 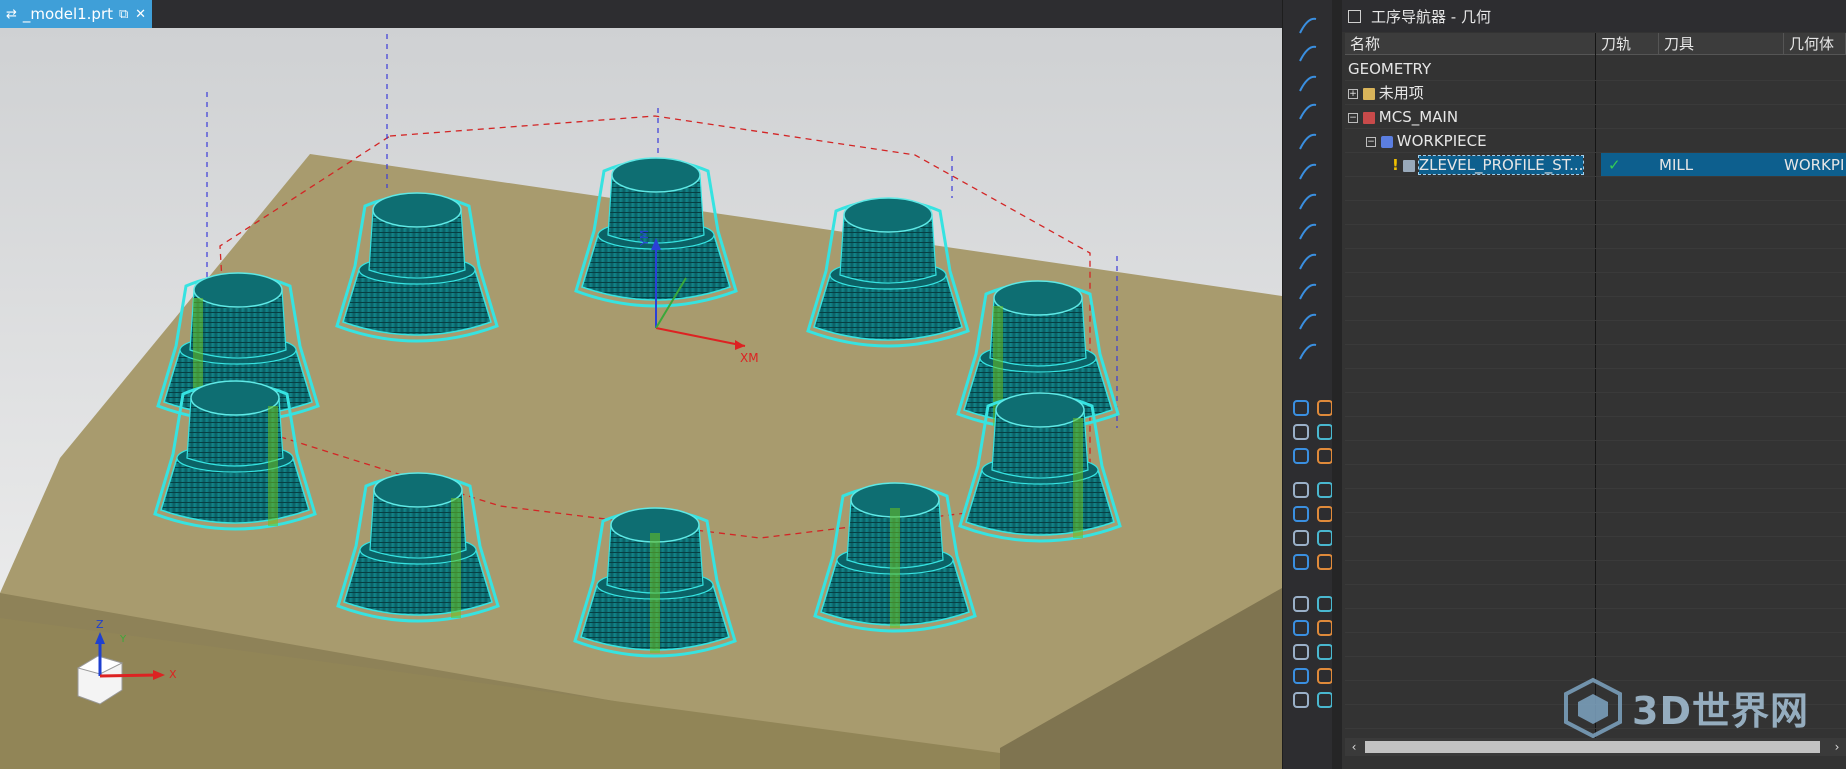 What do you see at coordinates (1815, 44) in the screenshot?
I see `column-header-geometry: 几何体` at bounding box center [1815, 44].